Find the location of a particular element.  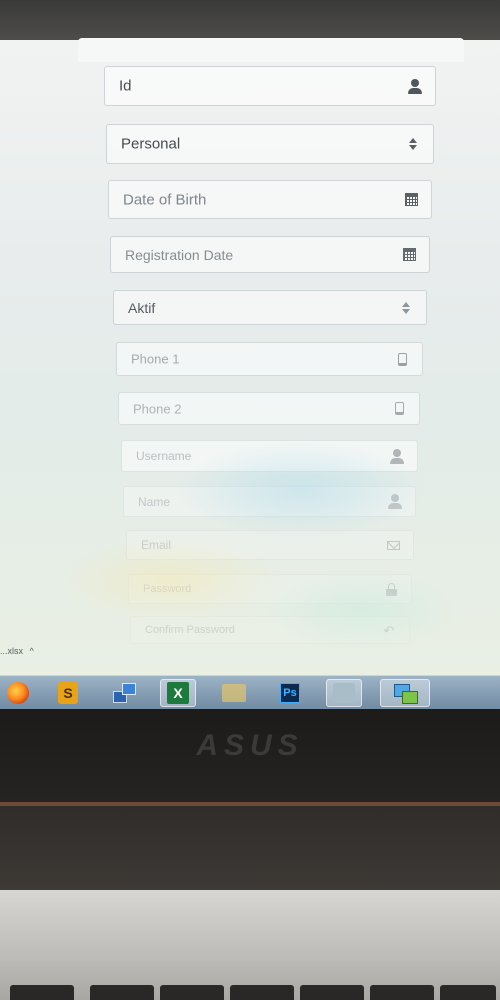

password-input: Password is located at coordinates (270, 589).